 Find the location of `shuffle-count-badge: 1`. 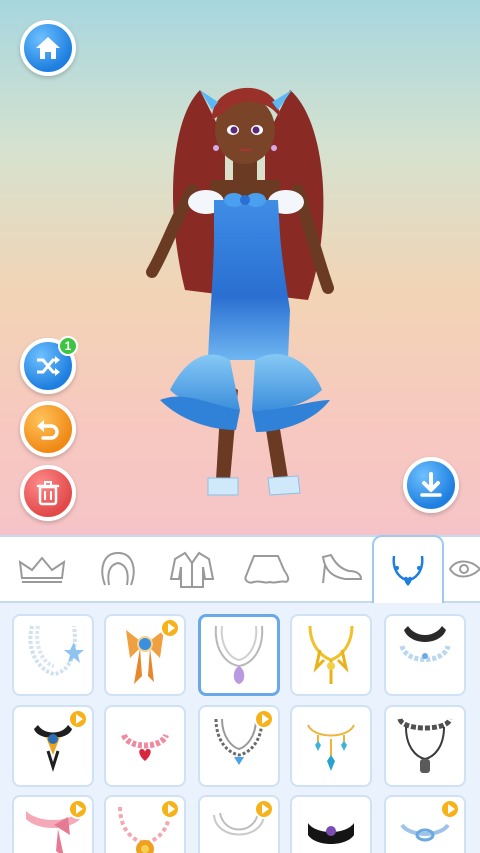

shuffle-count-badge: 1 is located at coordinates (68, 346).